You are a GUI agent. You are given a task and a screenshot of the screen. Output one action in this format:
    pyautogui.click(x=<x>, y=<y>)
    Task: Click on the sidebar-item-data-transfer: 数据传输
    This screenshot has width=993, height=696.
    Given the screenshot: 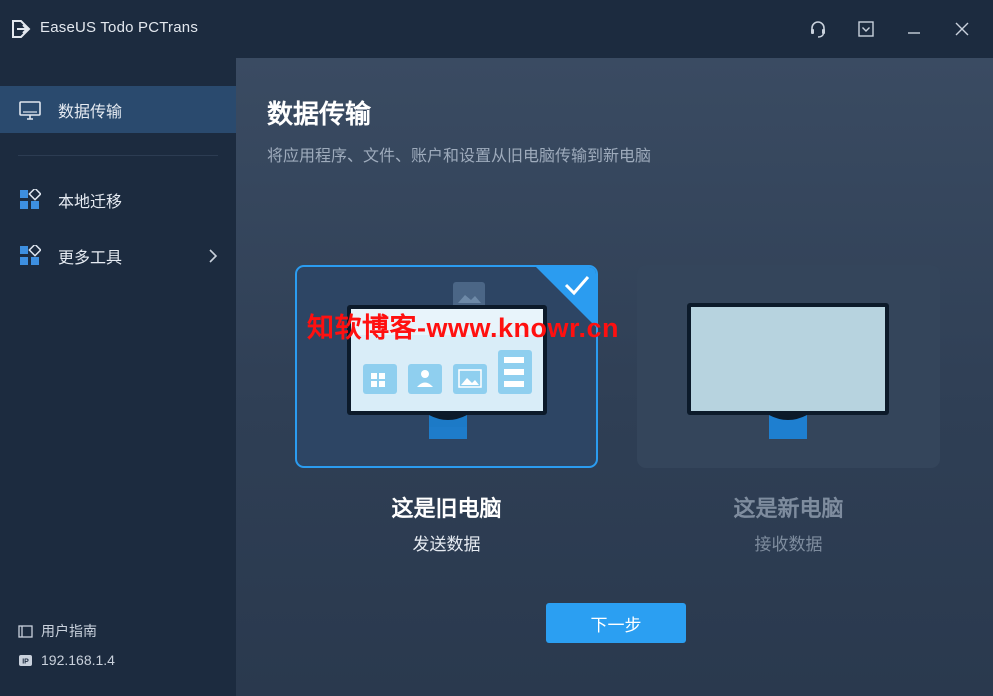 What is the action you would take?
    pyautogui.click(x=118, y=109)
    